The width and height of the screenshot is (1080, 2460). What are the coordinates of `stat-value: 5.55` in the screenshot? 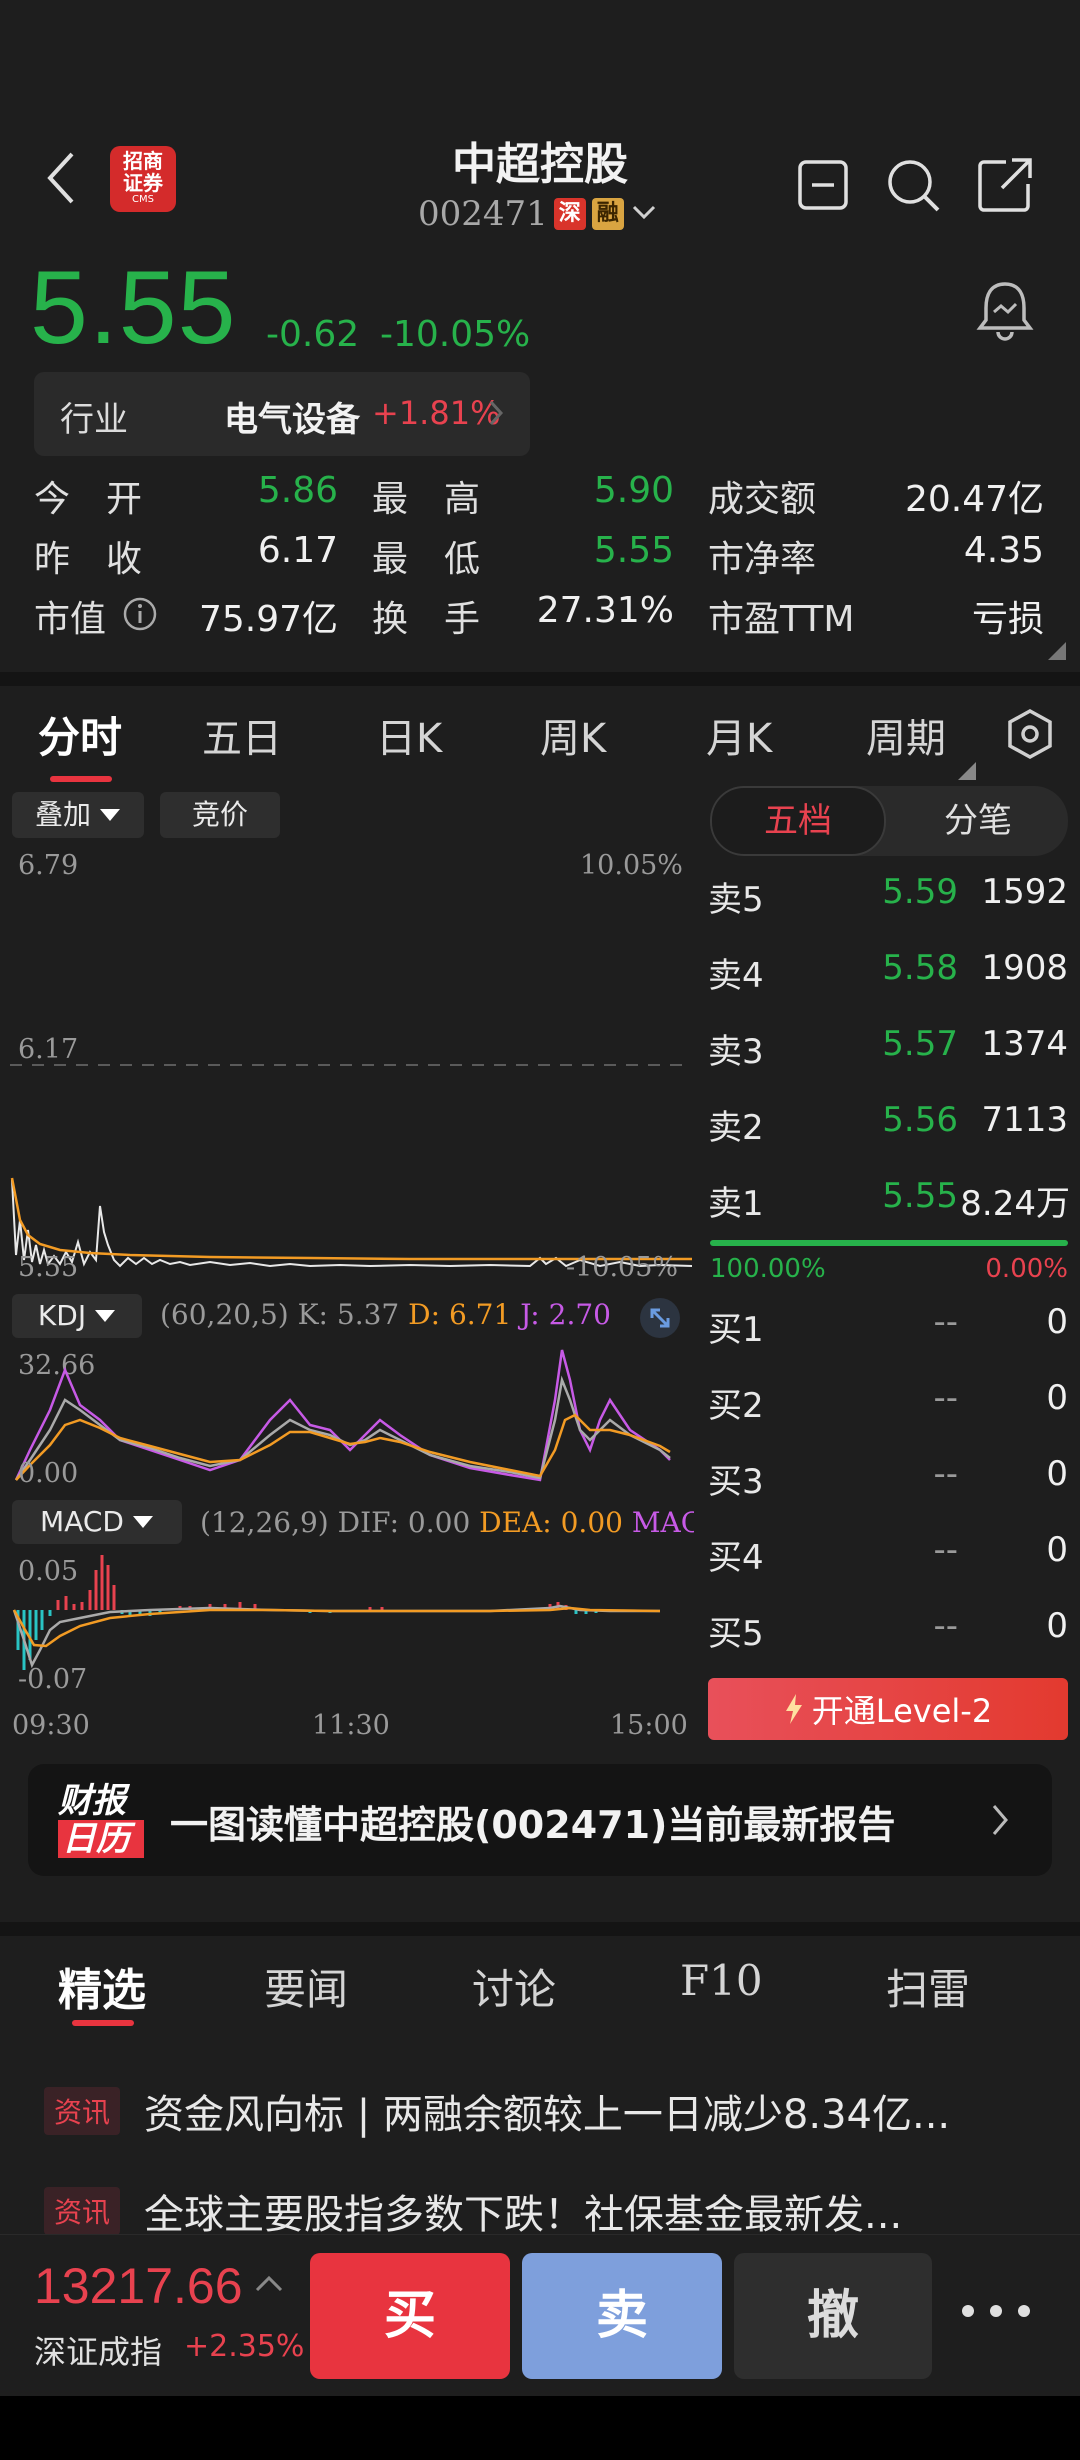 It's located at (633, 550).